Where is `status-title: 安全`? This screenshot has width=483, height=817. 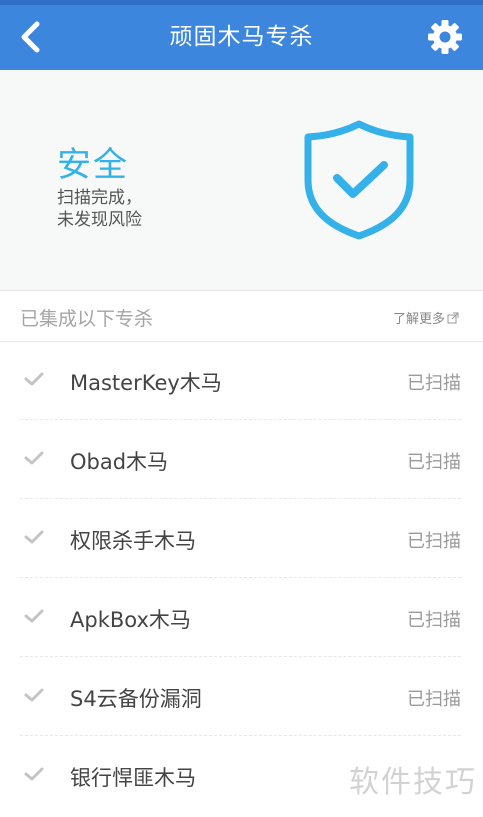 status-title: 安全 is located at coordinates (93, 165).